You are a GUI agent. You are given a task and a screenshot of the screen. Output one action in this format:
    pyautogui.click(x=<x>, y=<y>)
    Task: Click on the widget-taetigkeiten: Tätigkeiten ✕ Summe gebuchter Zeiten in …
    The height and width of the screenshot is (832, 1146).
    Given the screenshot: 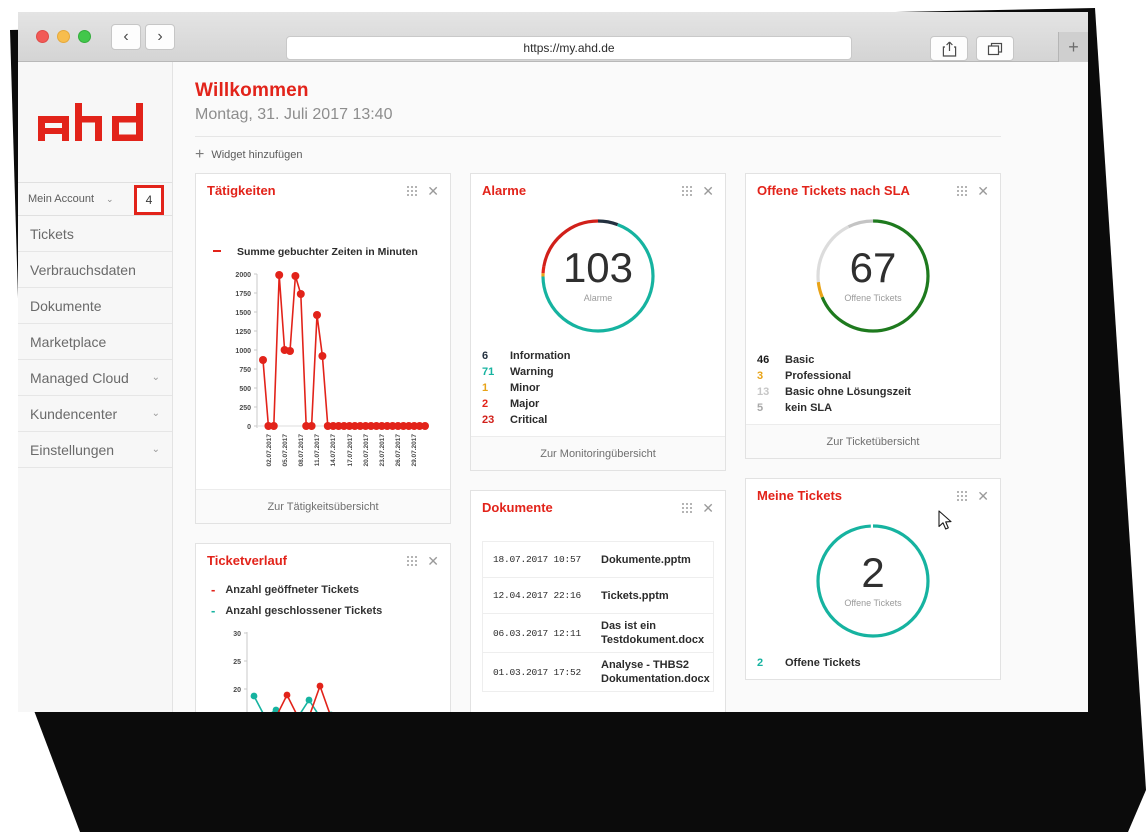 What is the action you would take?
    pyautogui.click(x=323, y=348)
    